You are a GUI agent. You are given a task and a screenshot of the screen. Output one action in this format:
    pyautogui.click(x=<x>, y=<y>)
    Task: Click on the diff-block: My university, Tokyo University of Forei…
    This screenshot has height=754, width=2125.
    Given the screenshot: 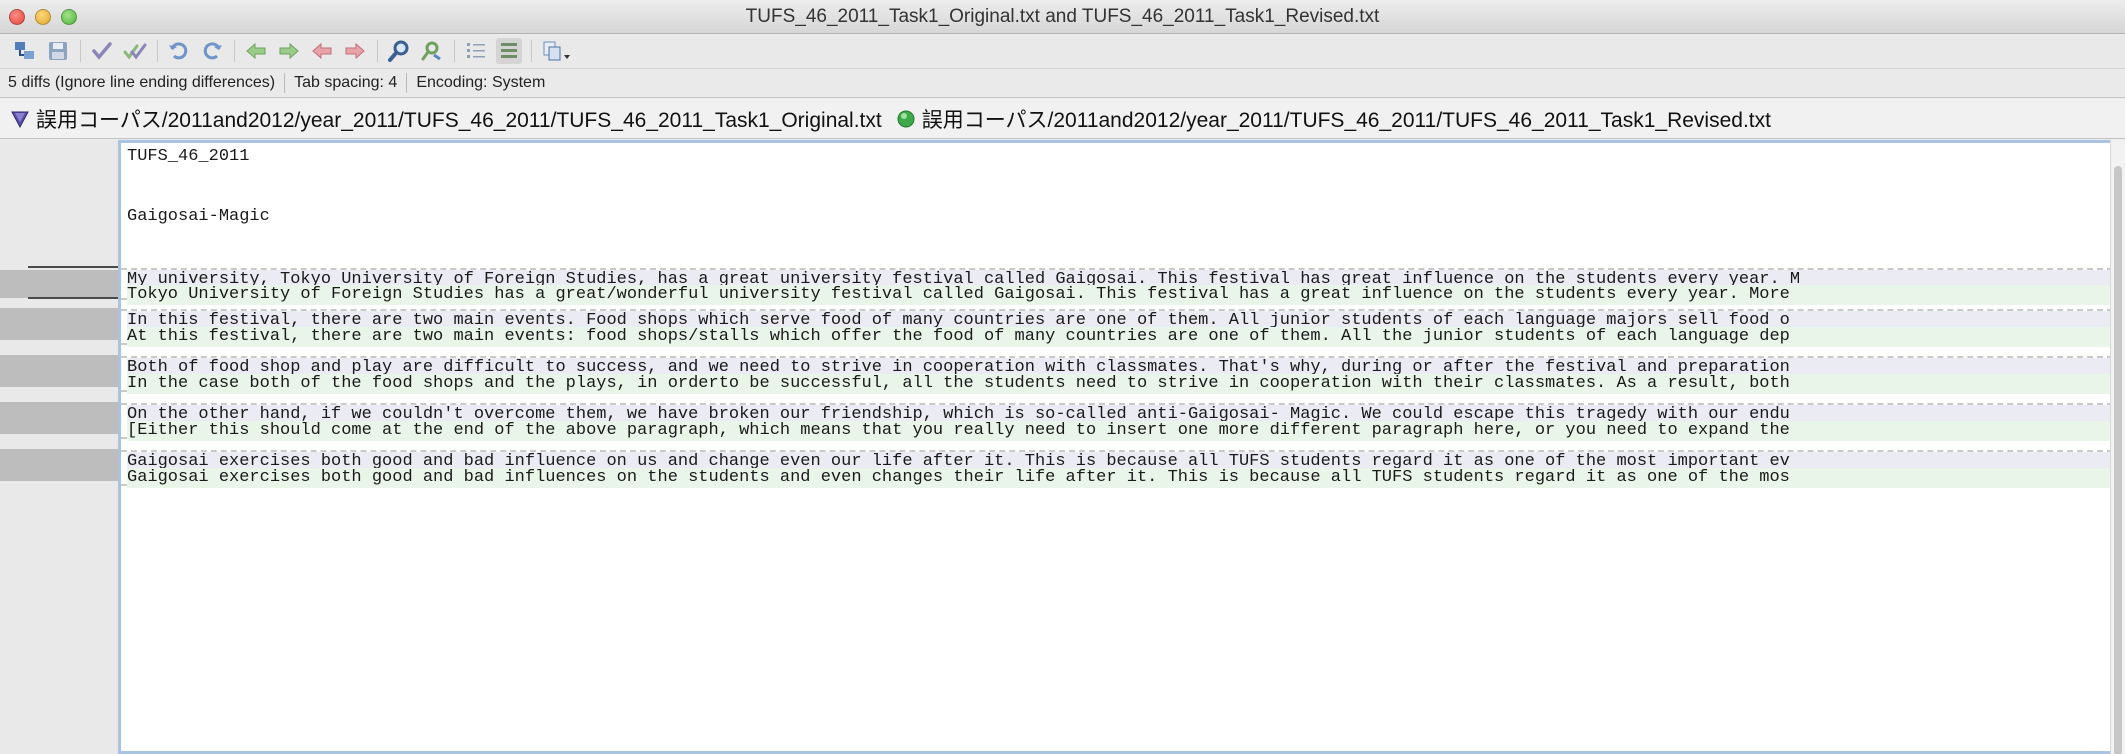 What is the action you would take?
    pyautogui.click(x=1115, y=286)
    